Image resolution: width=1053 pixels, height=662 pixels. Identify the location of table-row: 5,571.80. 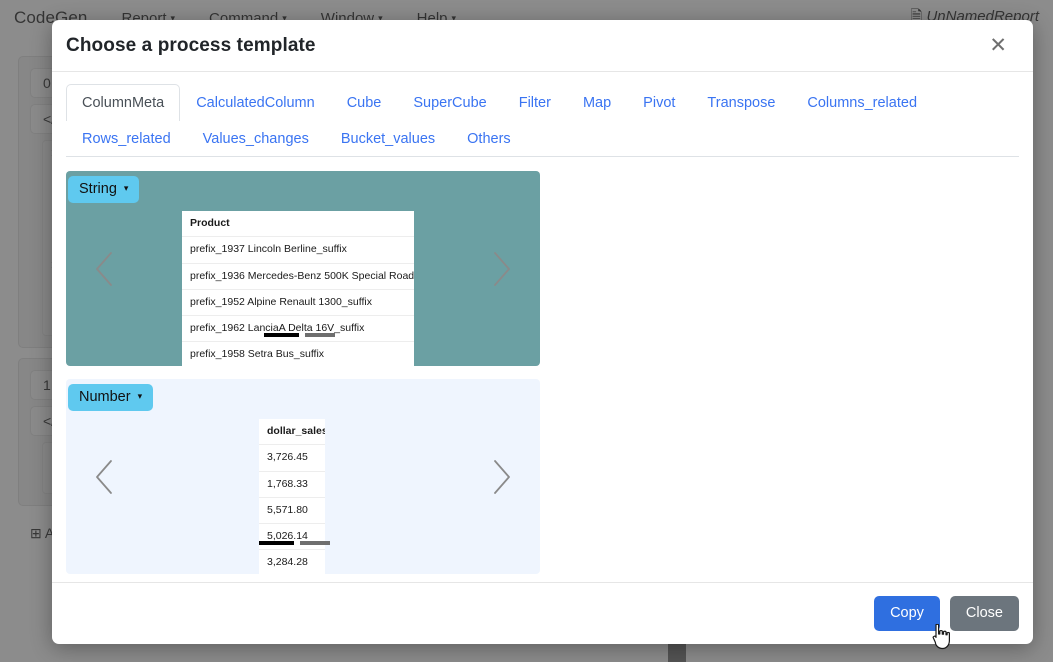
(292, 510).